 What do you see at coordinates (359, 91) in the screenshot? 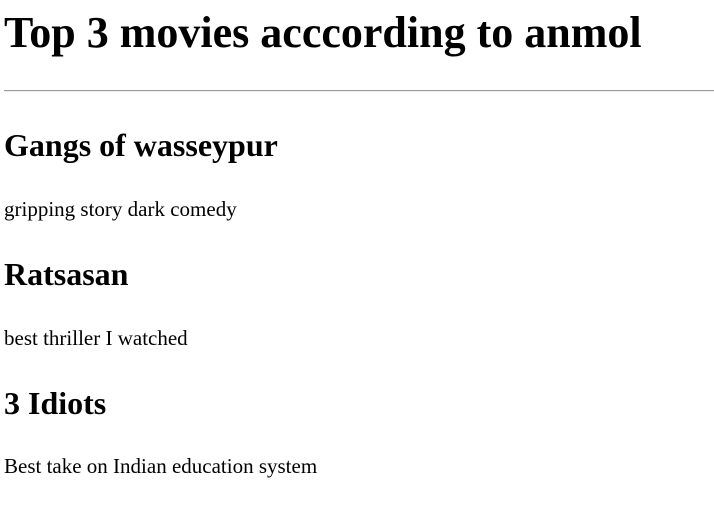
I see `divider` at bounding box center [359, 91].